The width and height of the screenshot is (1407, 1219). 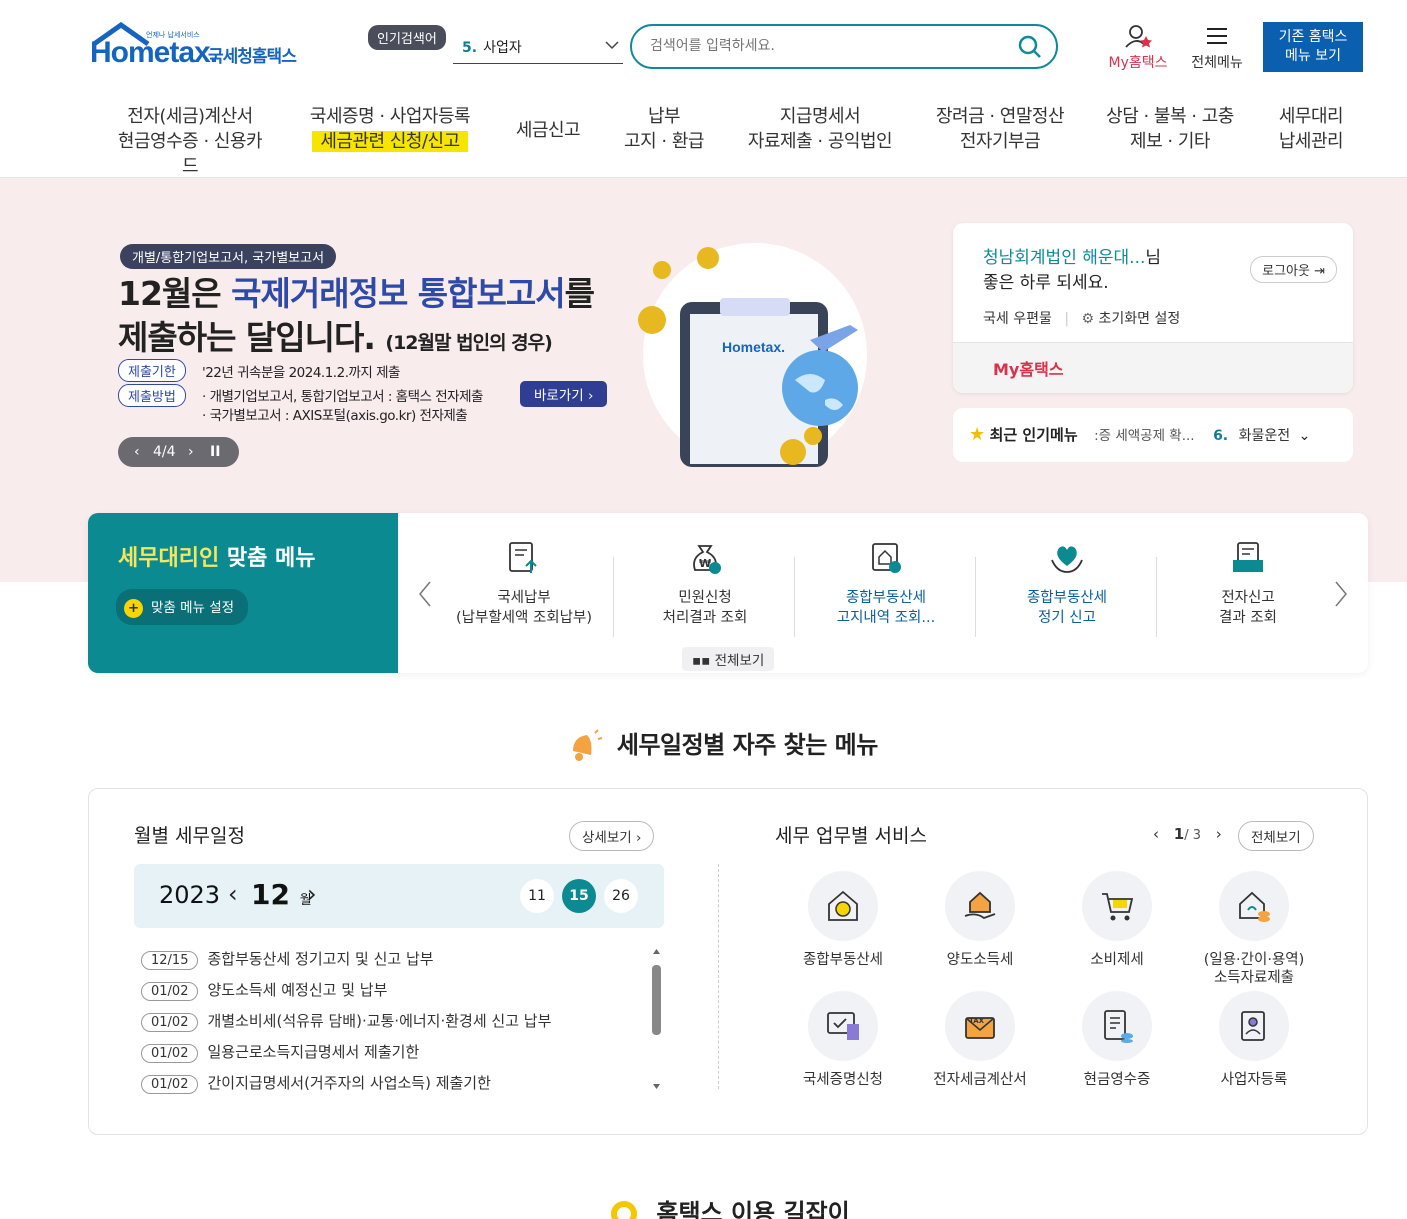 What do you see at coordinates (169, 558) in the screenshot?
I see `quick-title-accent: 세무대리인` at bounding box center [169, 558].